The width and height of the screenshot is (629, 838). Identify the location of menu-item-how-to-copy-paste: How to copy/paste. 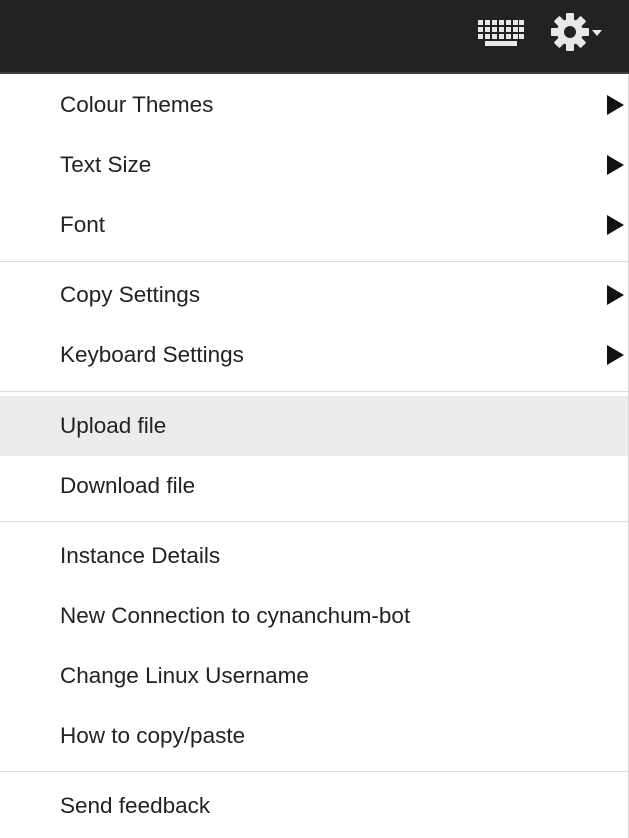
(314, 736).